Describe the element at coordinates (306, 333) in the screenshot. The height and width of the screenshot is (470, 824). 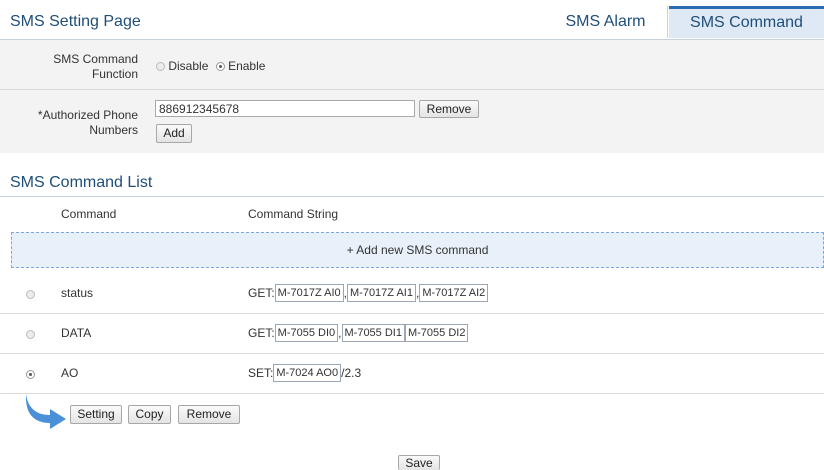
I see `row-data-channel-1: M-7055 DI0` at that location.